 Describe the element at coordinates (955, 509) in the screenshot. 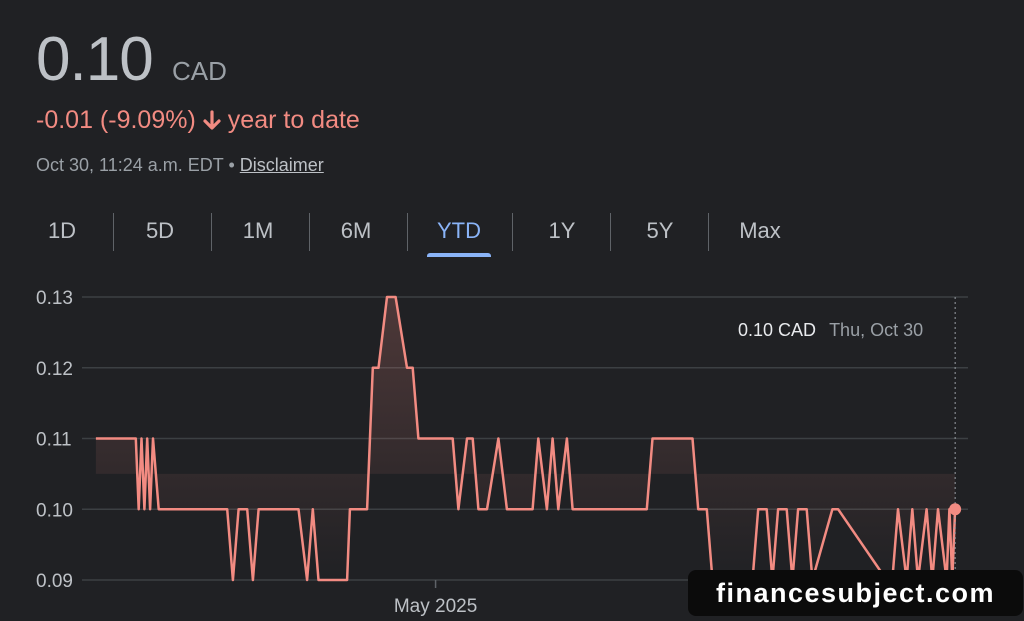

I see `hover-point` at that location.